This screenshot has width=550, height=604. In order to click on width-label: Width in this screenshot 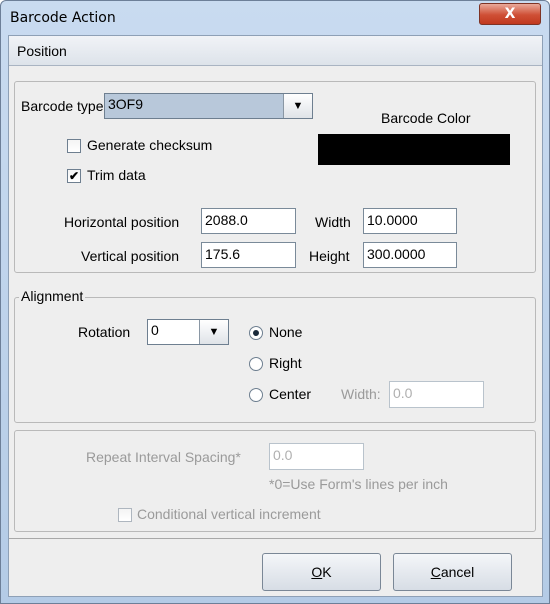, I will do `click(333, 222)`.